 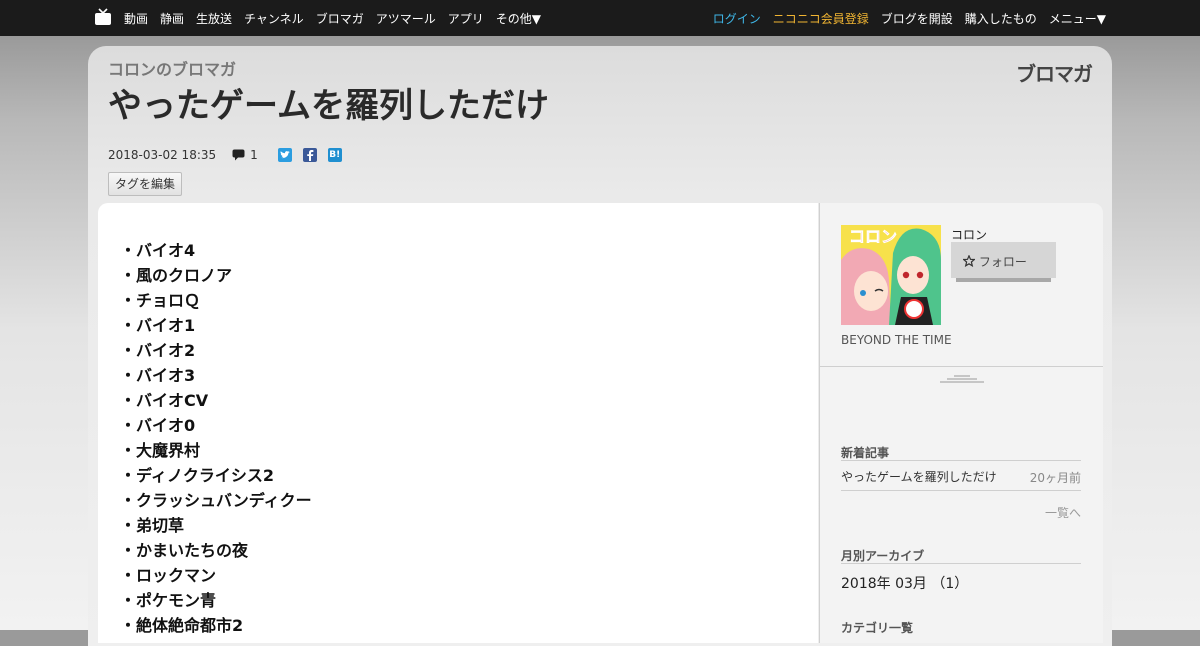 I want to click on list-item: ・ポケモン青, so click(x=168, y=600).